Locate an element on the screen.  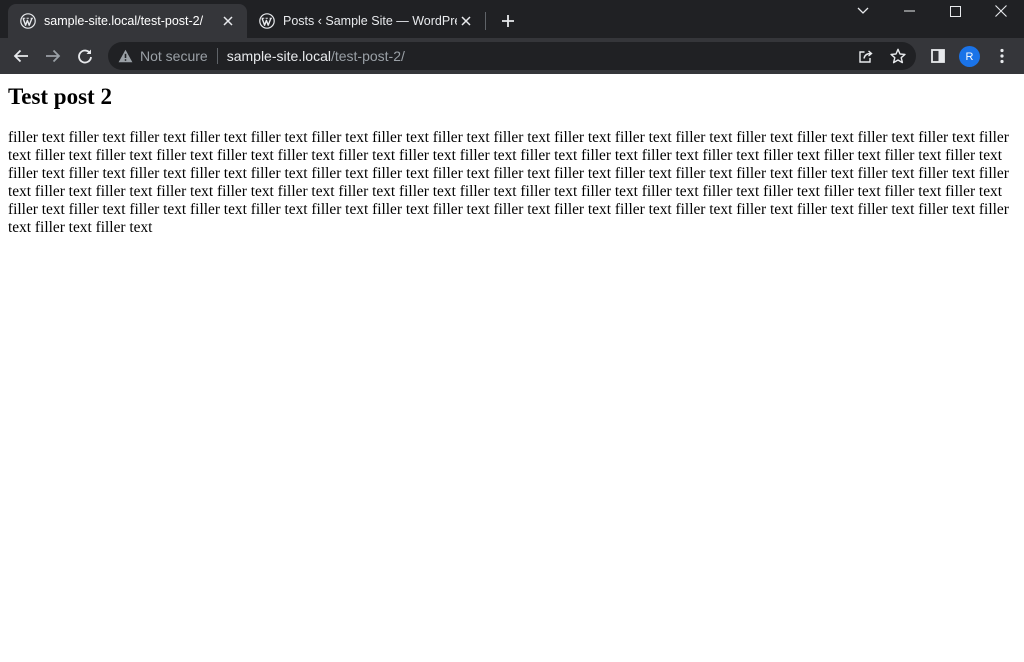
arrow-left-icon is located at coordinates (20, 56).